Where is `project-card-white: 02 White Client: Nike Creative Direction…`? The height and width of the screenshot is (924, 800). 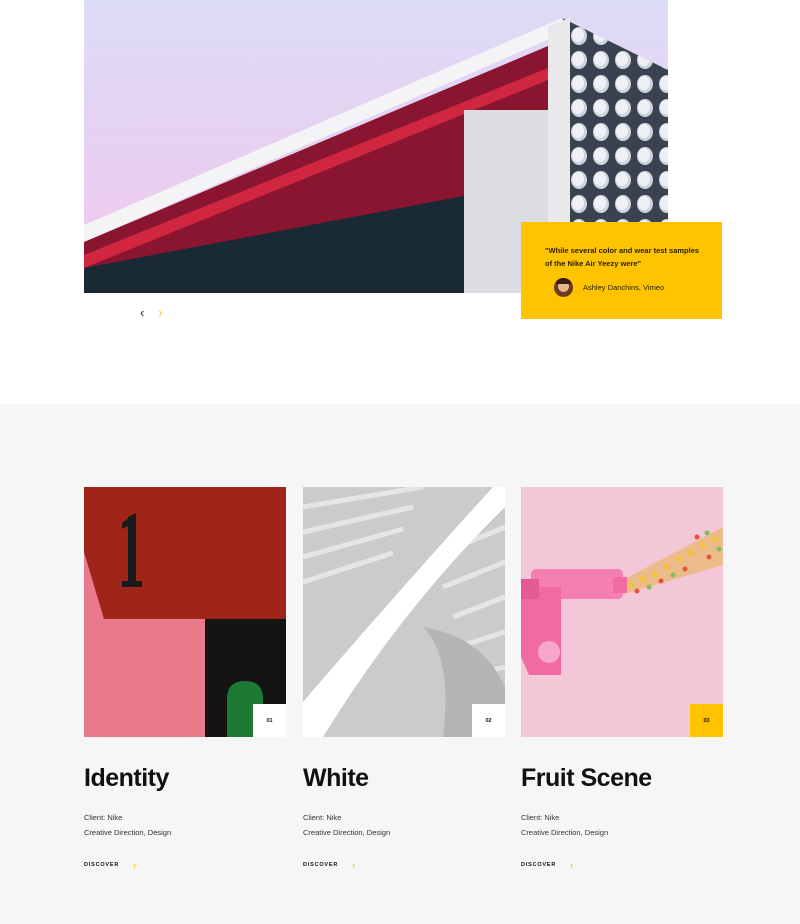 project-card-white: 02 White Client: Nike Creative Direction… is located at coordinates (404, 678).